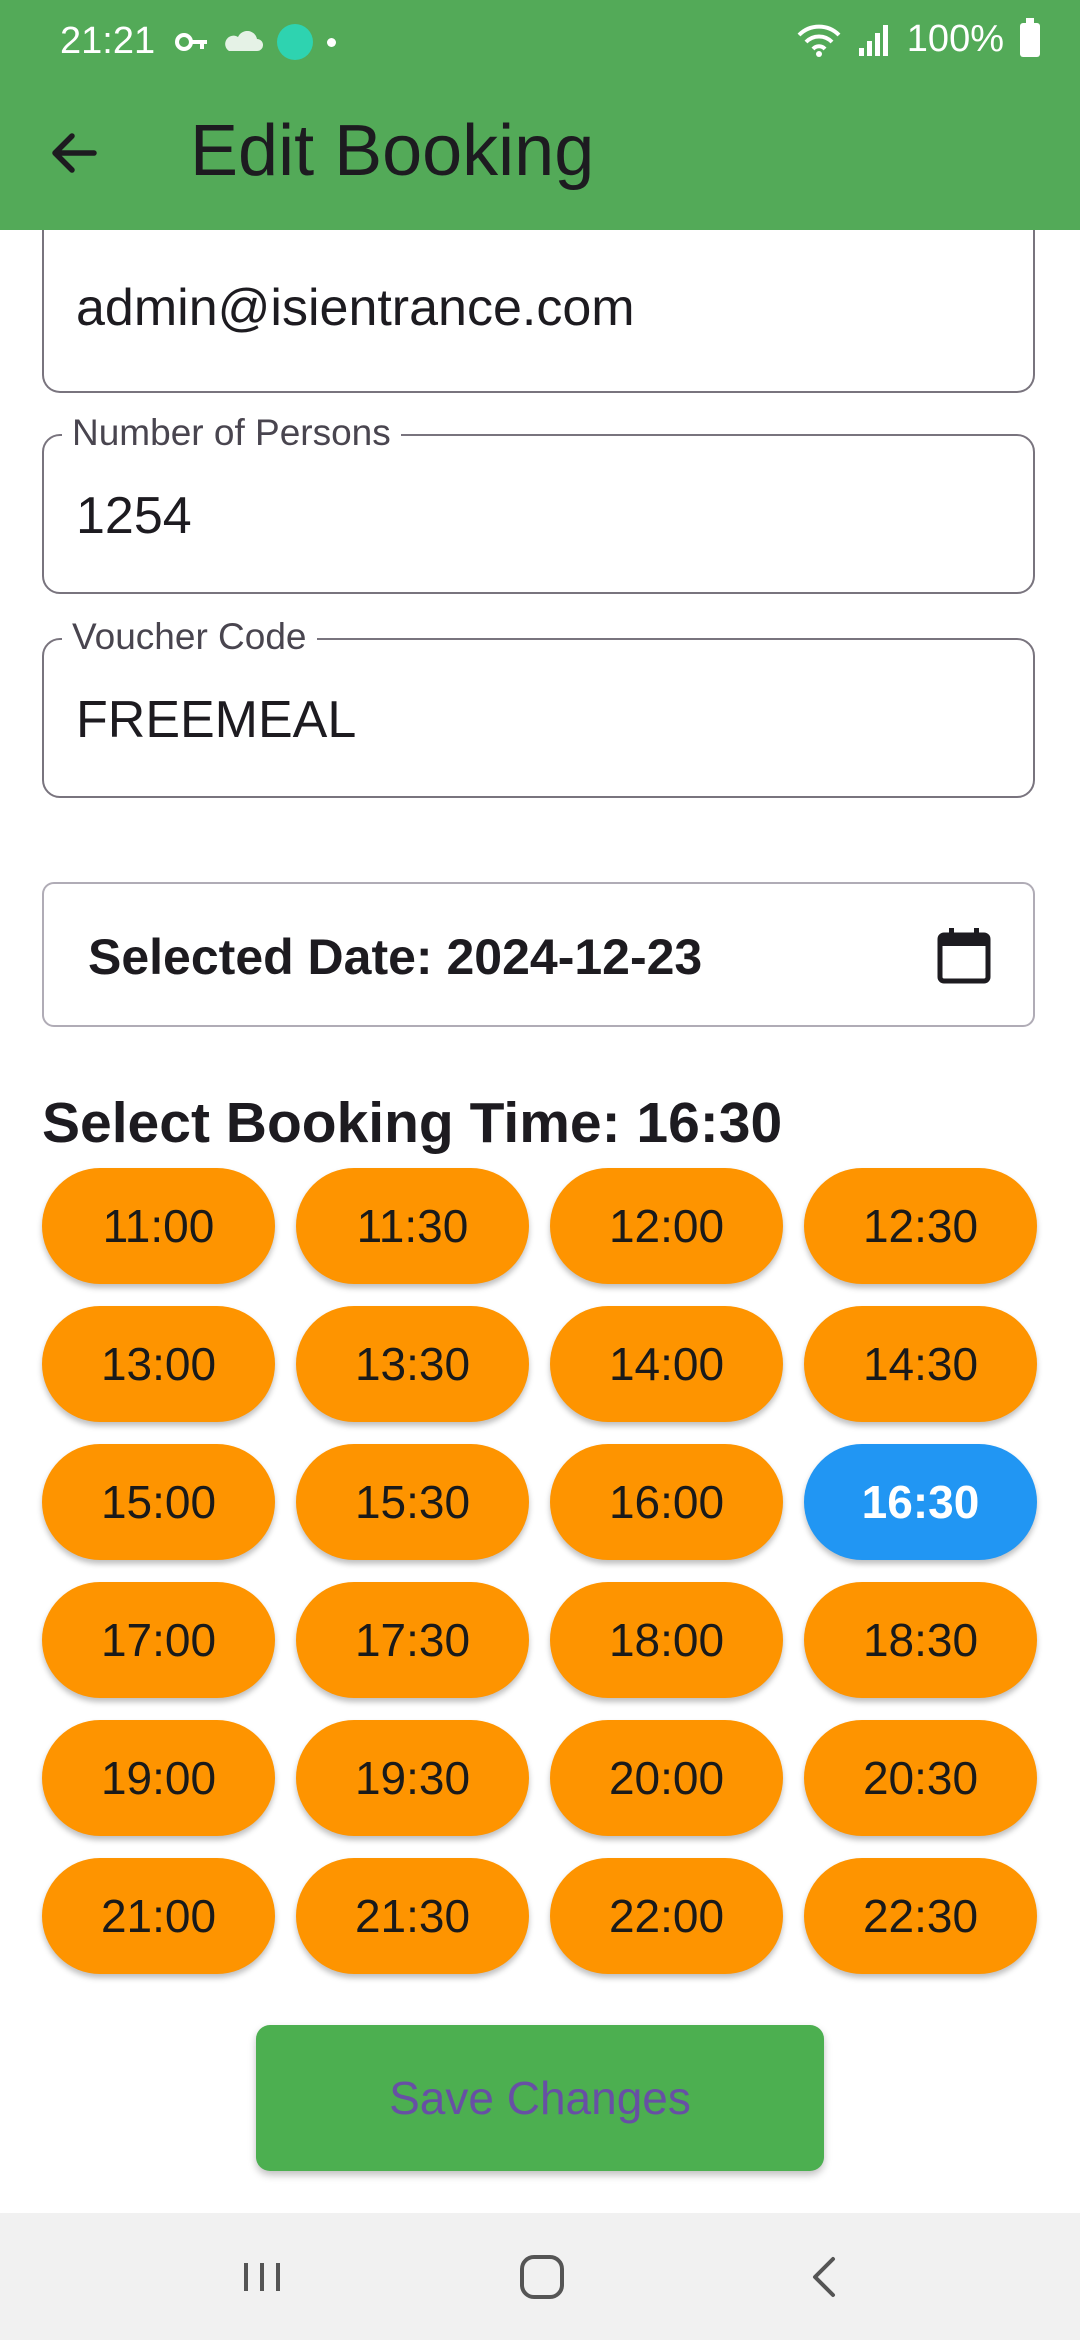 The image size is (1080, 2340). I want to click on time-slot: 21:30, so click(412, 1916).